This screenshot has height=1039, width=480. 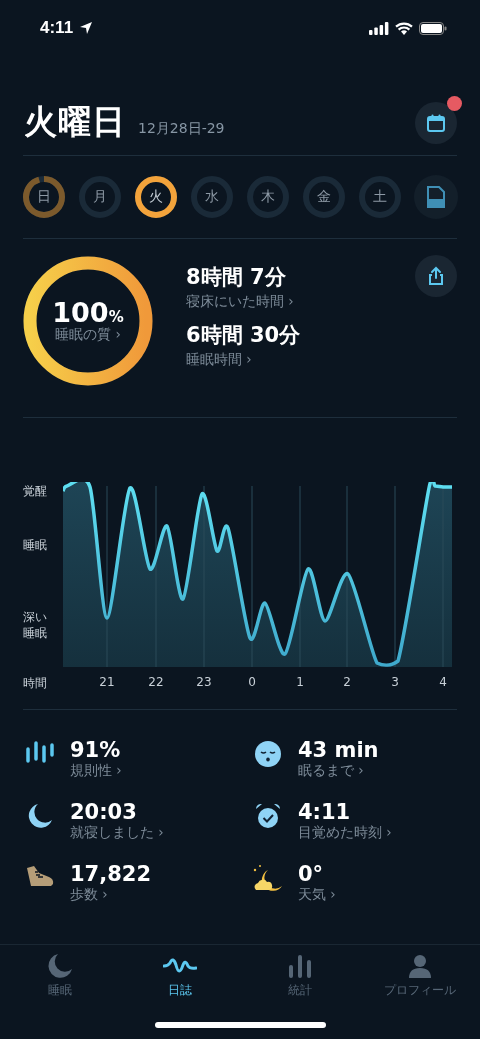 I want to click on hour-label: 3, so click(x=395, y=682).